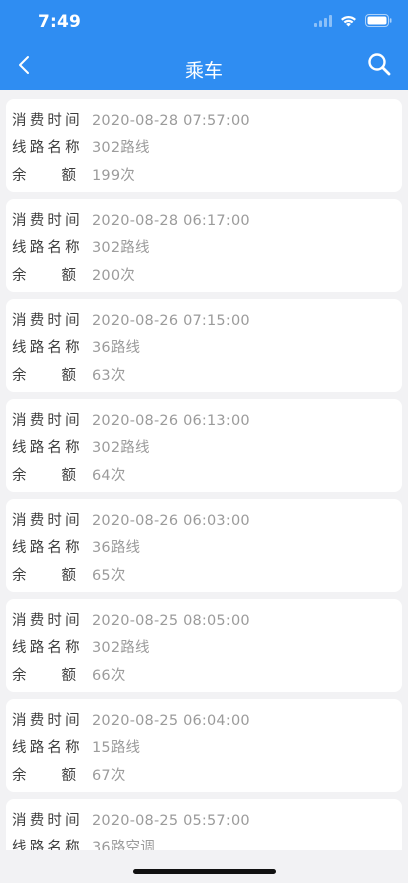 The width and height of the screenshot is (408, 883). Describe the element at coordinates (171, 220) in the screenshot. I see `record-value: 2020-08-28 06:17:00` at that location.